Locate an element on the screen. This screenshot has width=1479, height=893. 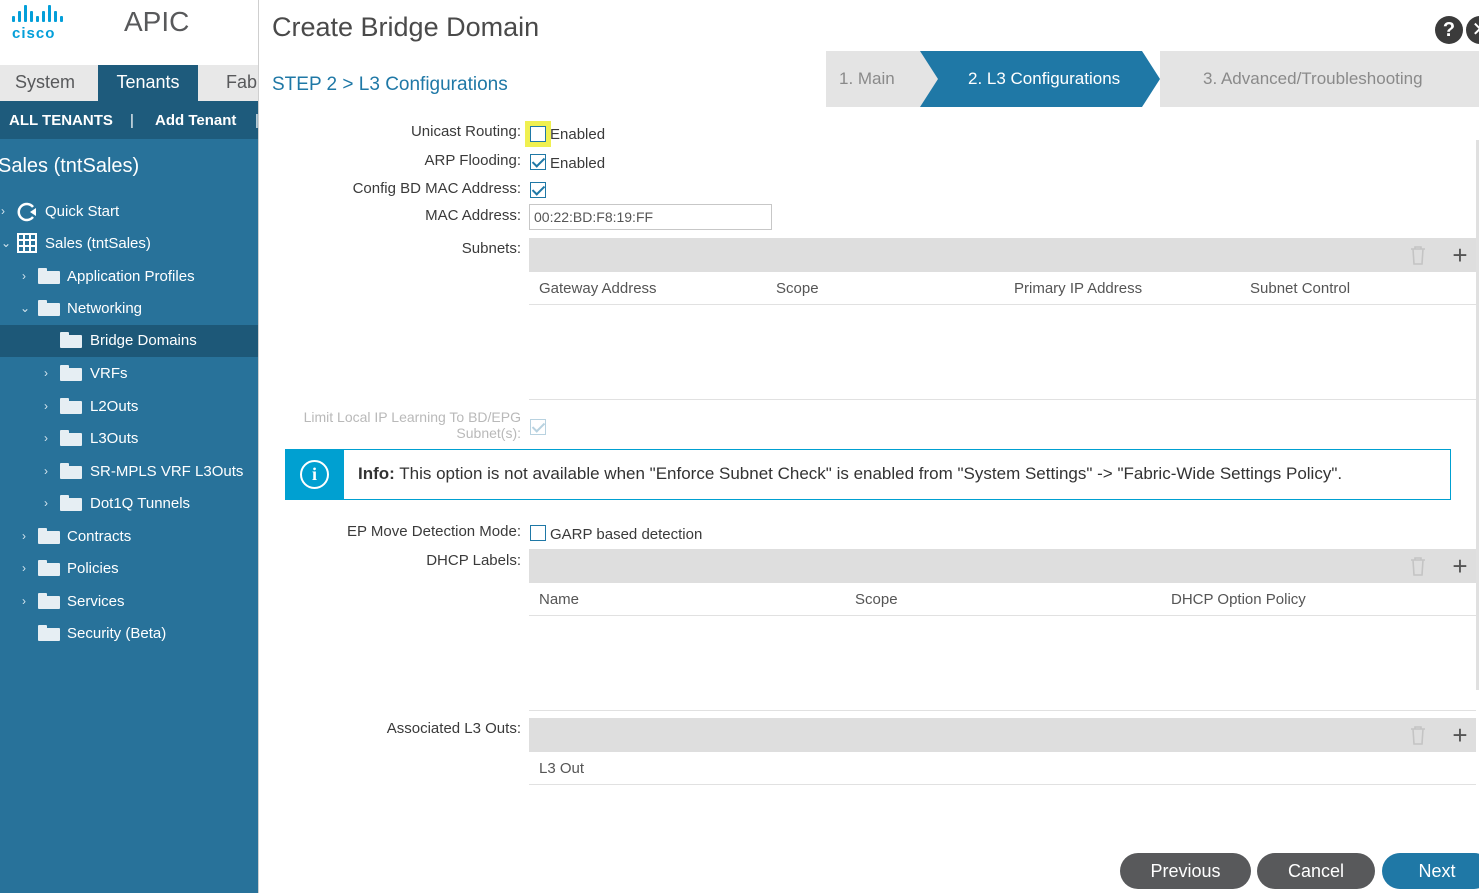
tree-item-application-profiles: › Application Profiles is located at coordinates (129, 277).